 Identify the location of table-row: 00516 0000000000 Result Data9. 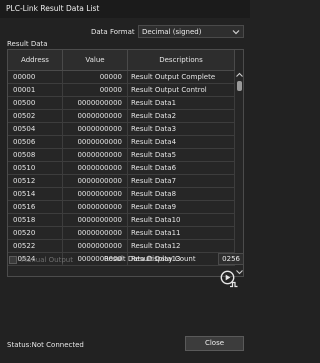
(121, 207).